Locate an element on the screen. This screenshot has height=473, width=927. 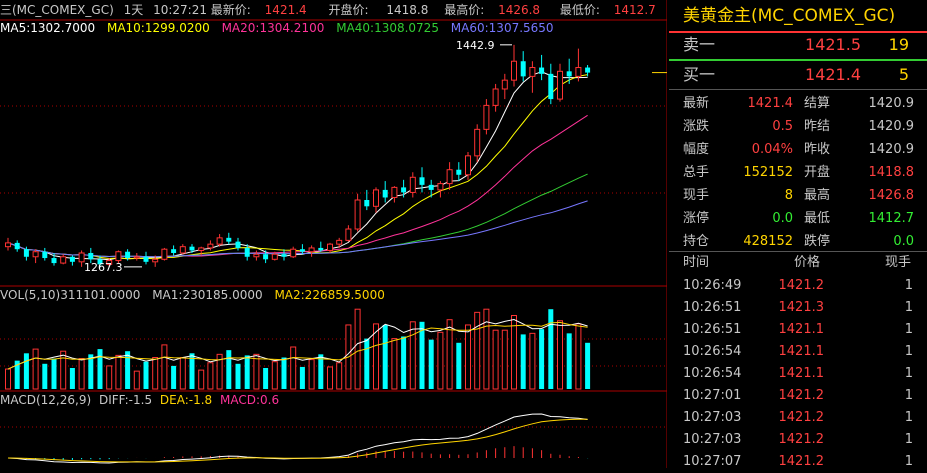
stat-label: 结算 is located at coordinates (817, 103).